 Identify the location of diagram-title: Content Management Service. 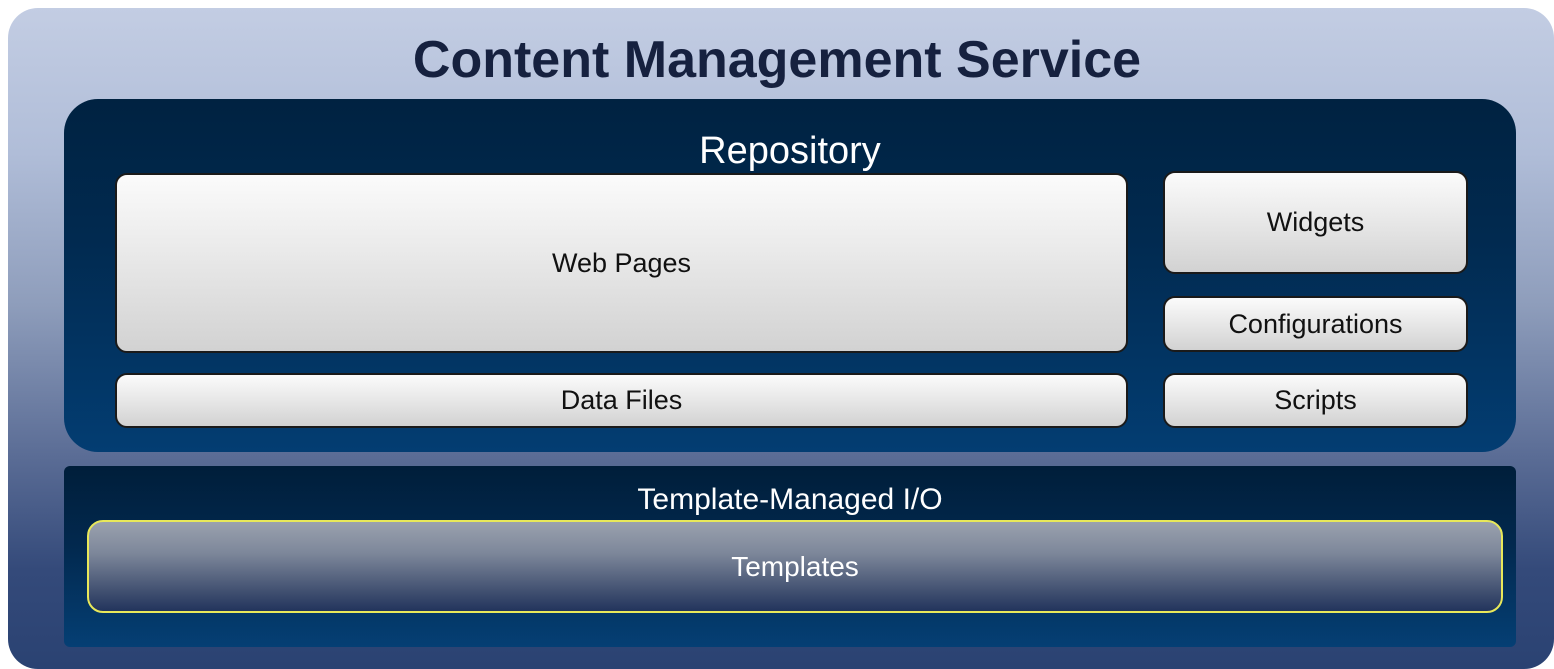
(777, 60).